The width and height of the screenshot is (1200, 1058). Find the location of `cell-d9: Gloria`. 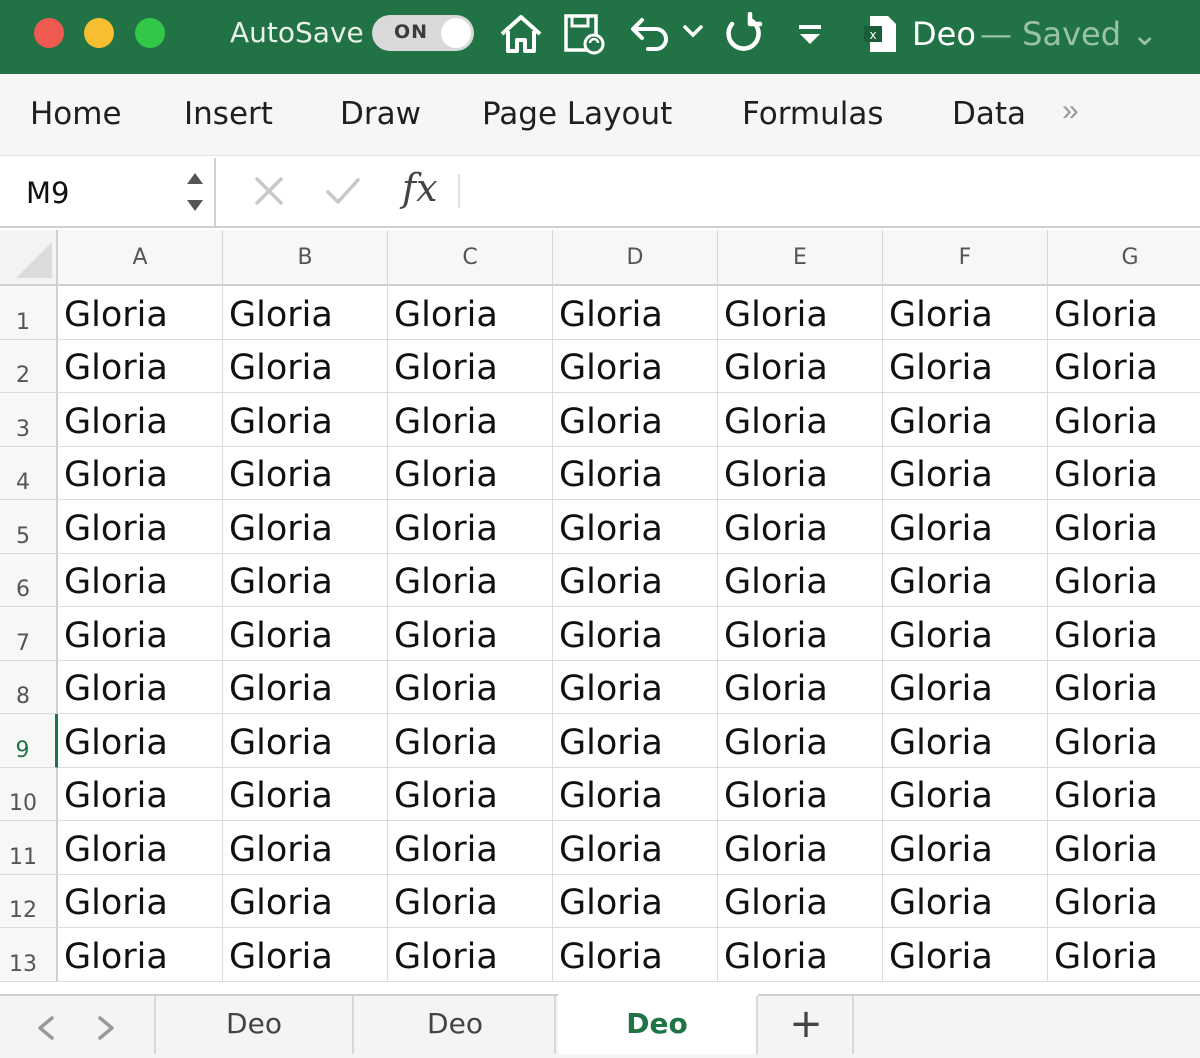

cell-d9: Gloria is located at coordinates (635, 741).